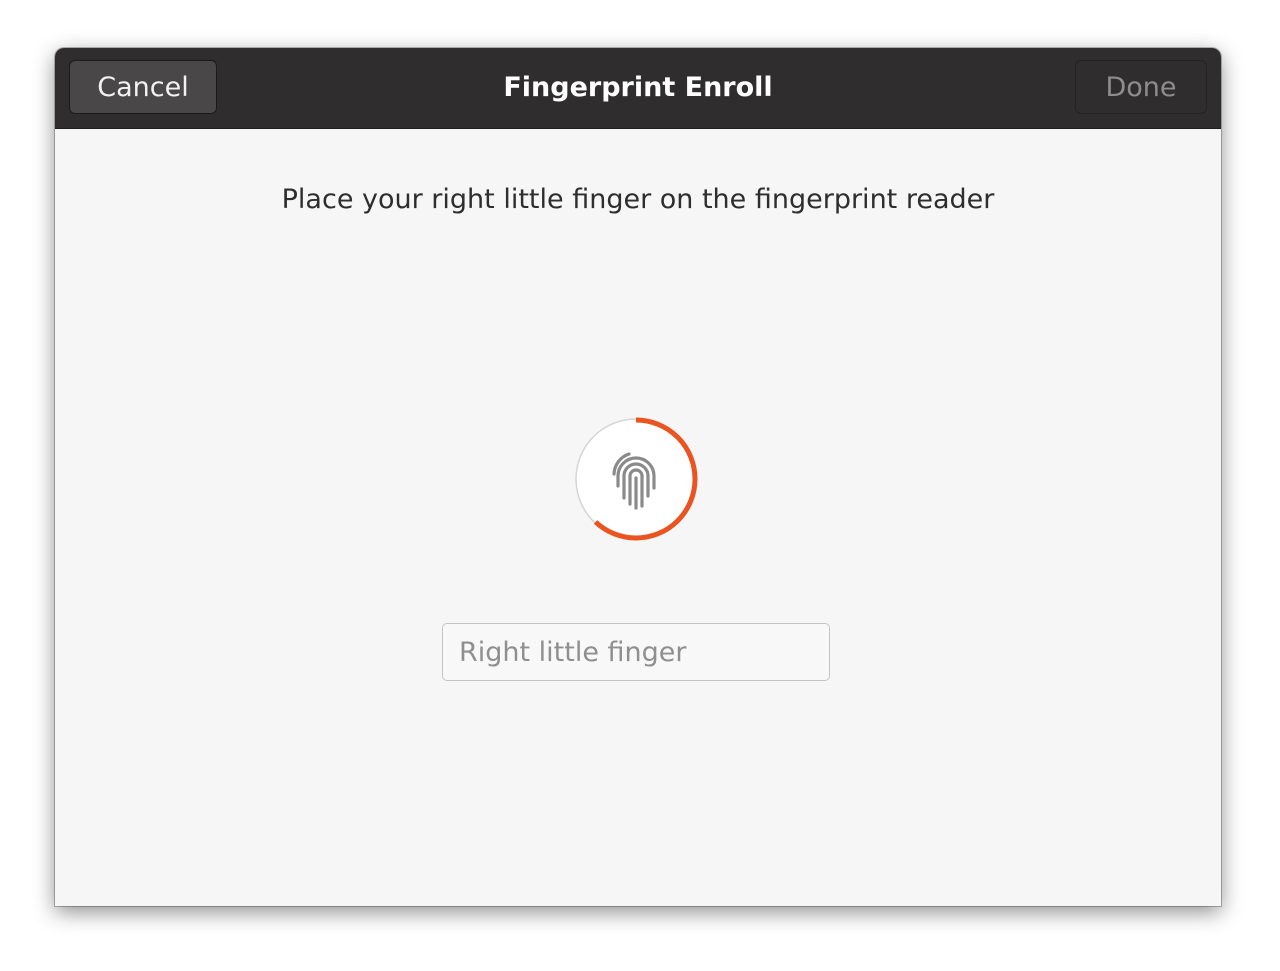 The height and width of the screenshot is (971, 1280). I want to click on headerbar: Cancel Fingerprint Enroll Done, so click(638, 88).